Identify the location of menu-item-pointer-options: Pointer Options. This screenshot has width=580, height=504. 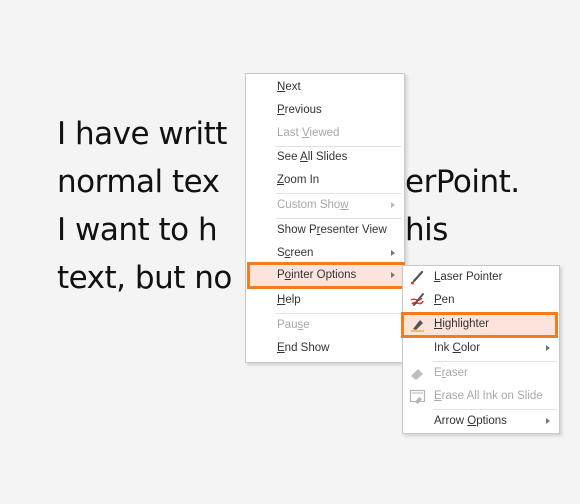
(325, 275).